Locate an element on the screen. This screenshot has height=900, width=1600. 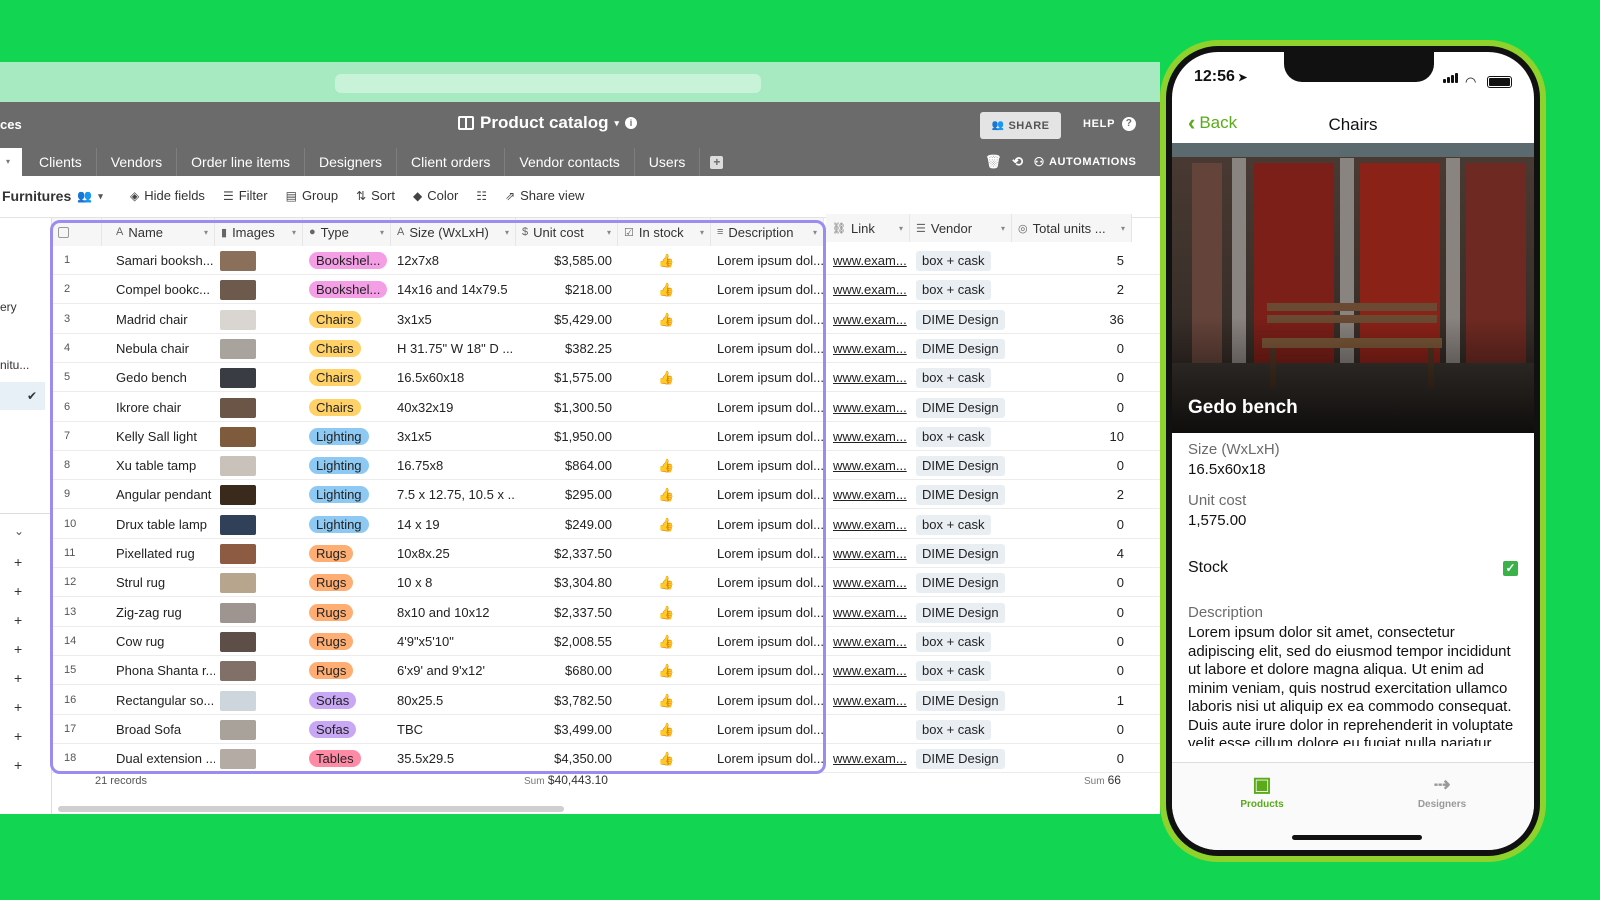
cell-size: 40x32x19 is located at coordinates (453, 407).